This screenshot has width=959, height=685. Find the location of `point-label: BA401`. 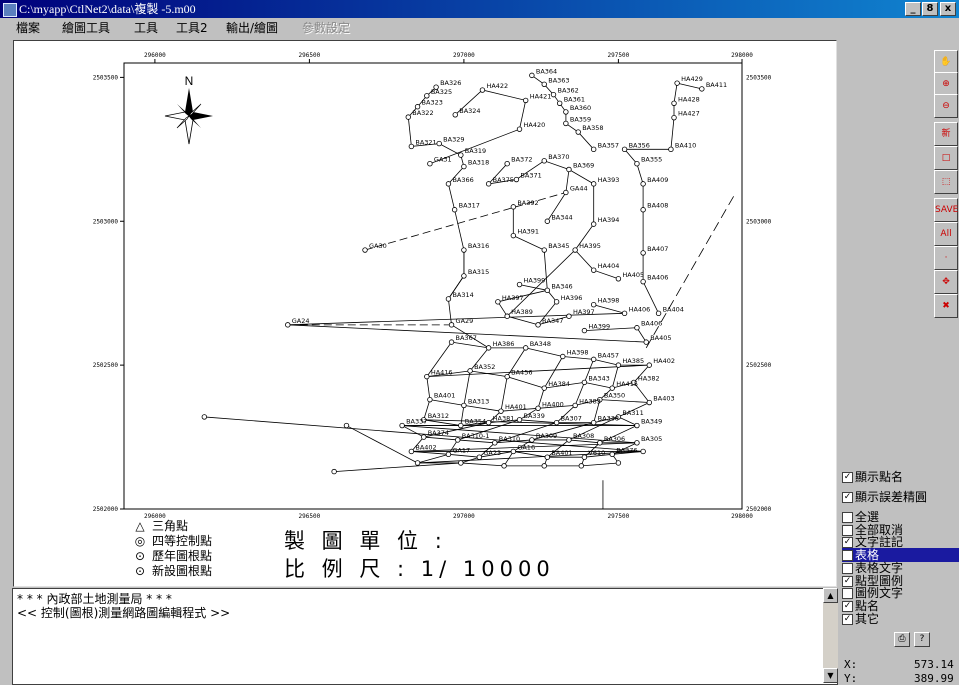

point-label: BA401 is located at coordinates (561, 453).